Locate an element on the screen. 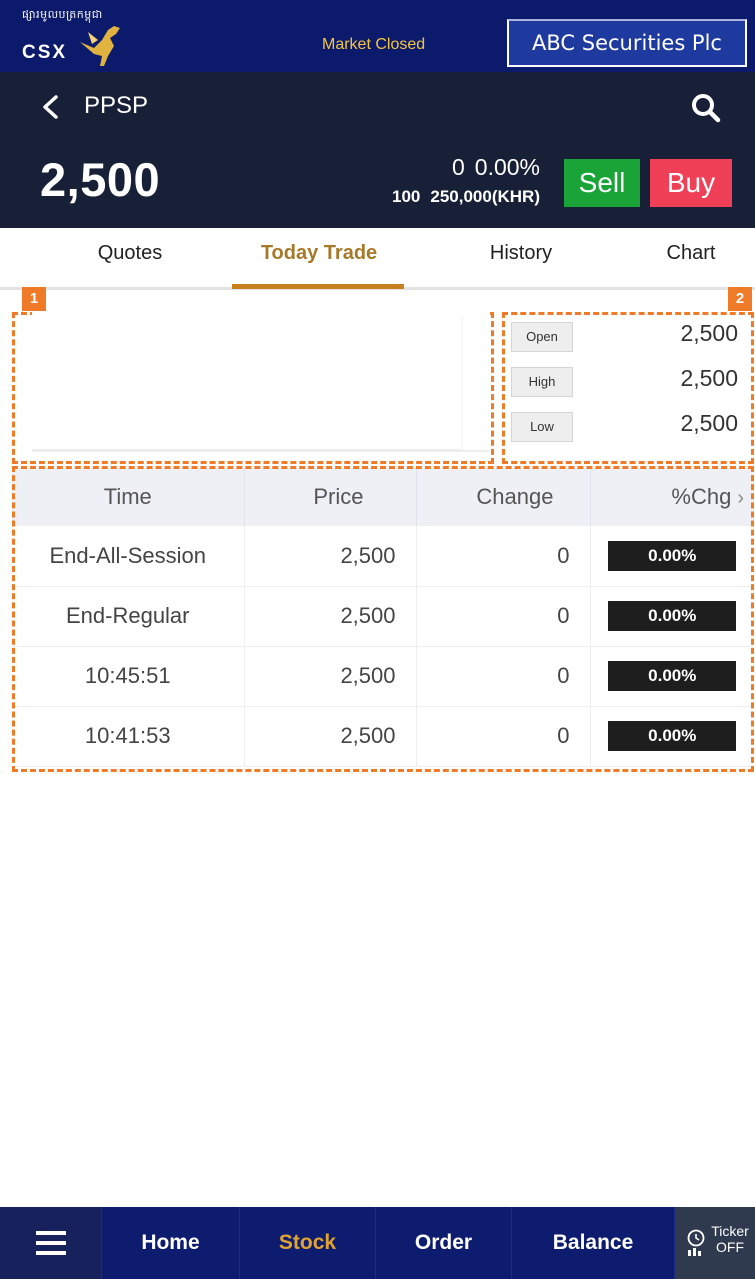 This screenshot has width=755, height=1279. low-value: 2,500 is located at coordinates (709, 423).